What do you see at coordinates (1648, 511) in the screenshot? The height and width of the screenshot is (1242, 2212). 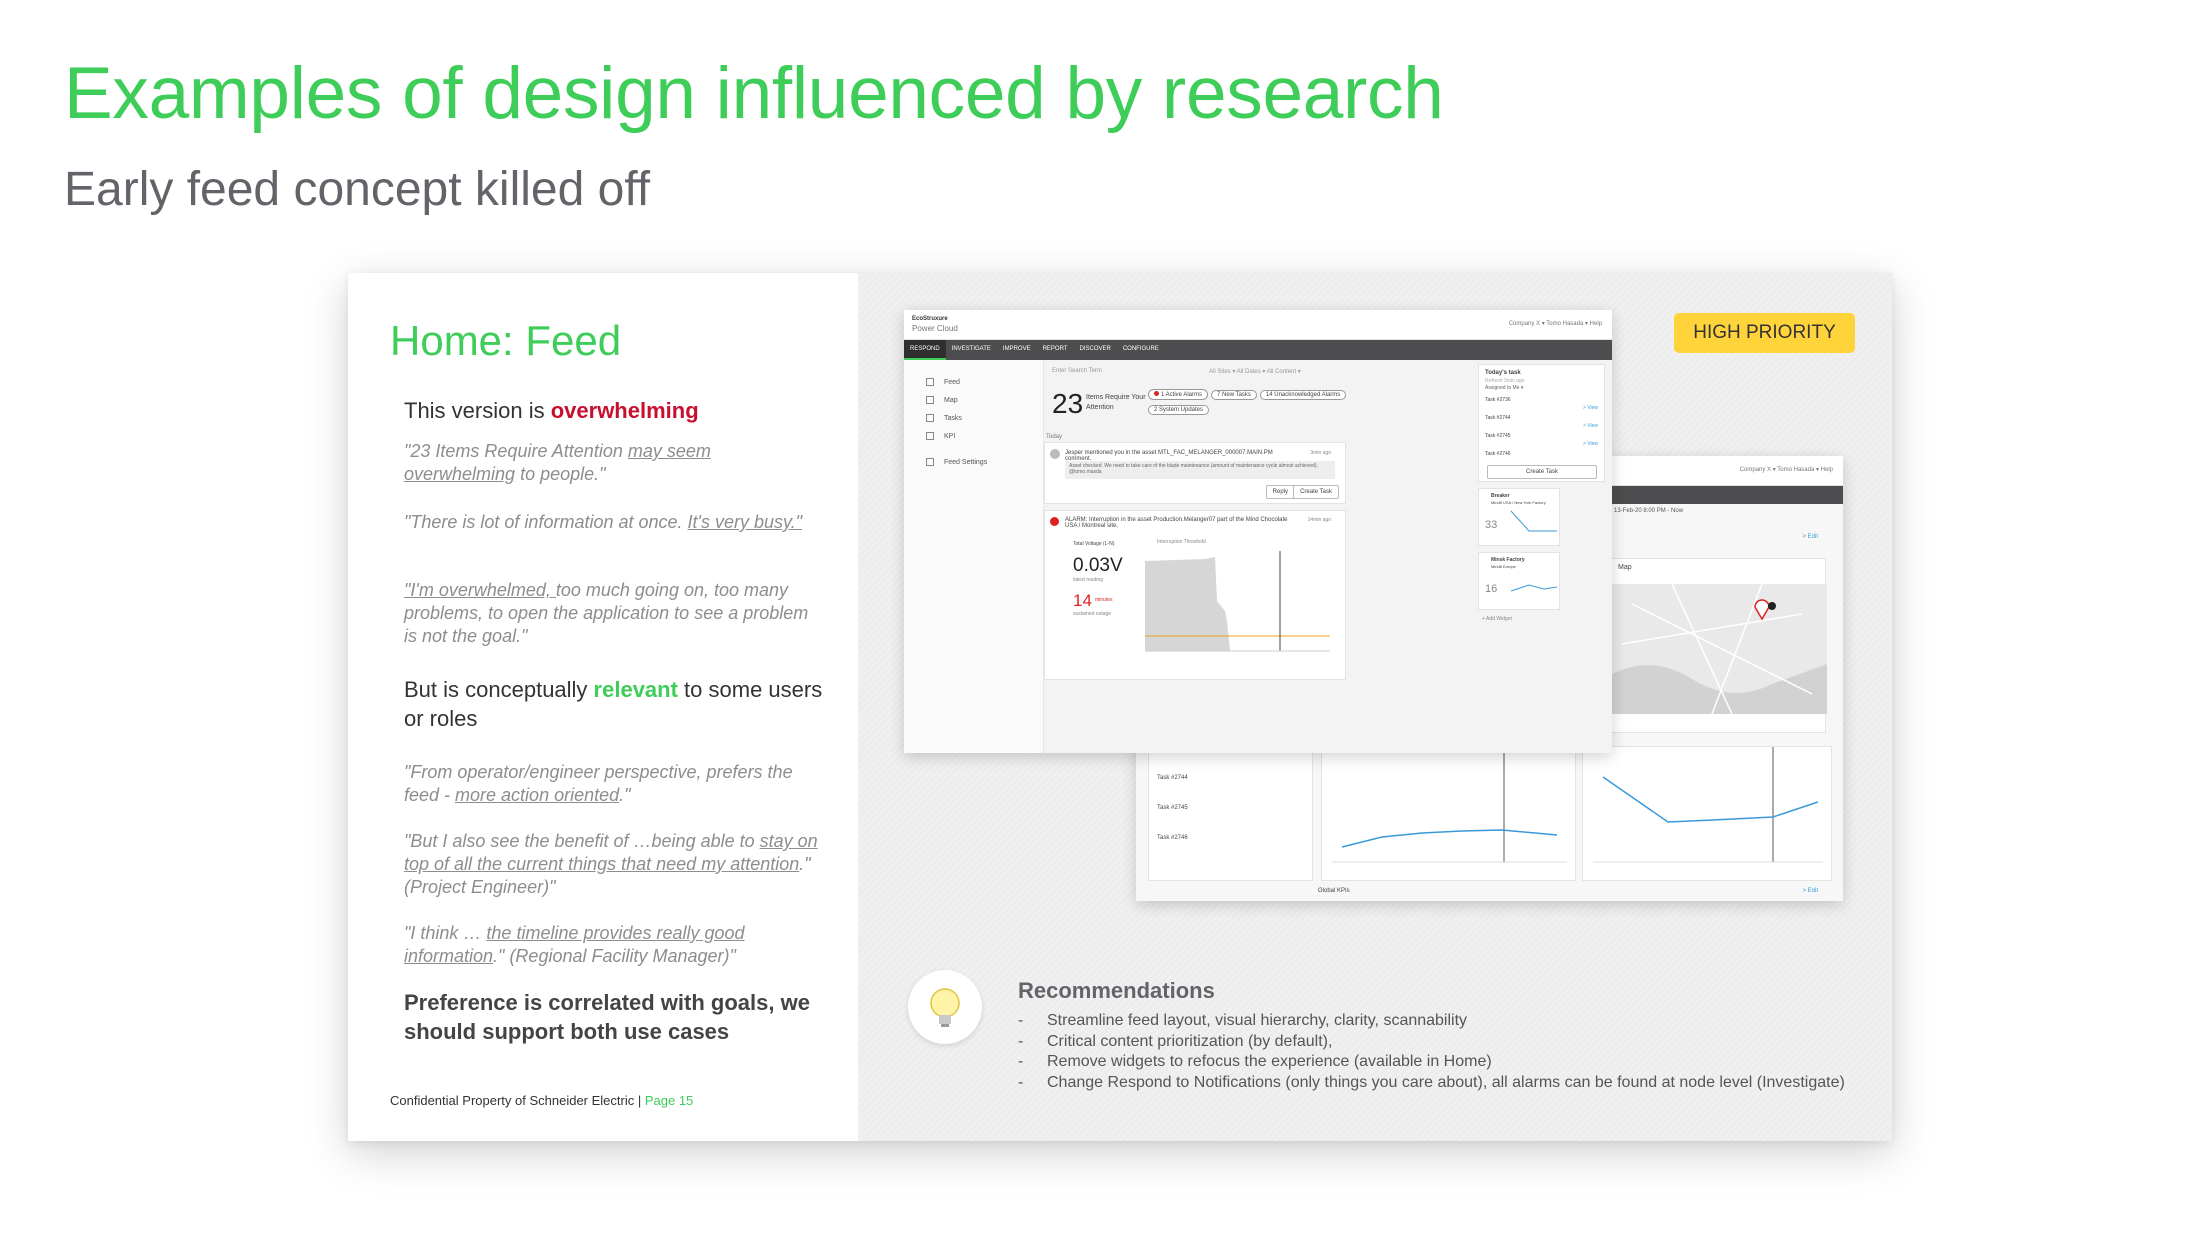 I see `date-range: 13-Feb-20 8:00 PM - Now` at bounding box center [1648, 511].